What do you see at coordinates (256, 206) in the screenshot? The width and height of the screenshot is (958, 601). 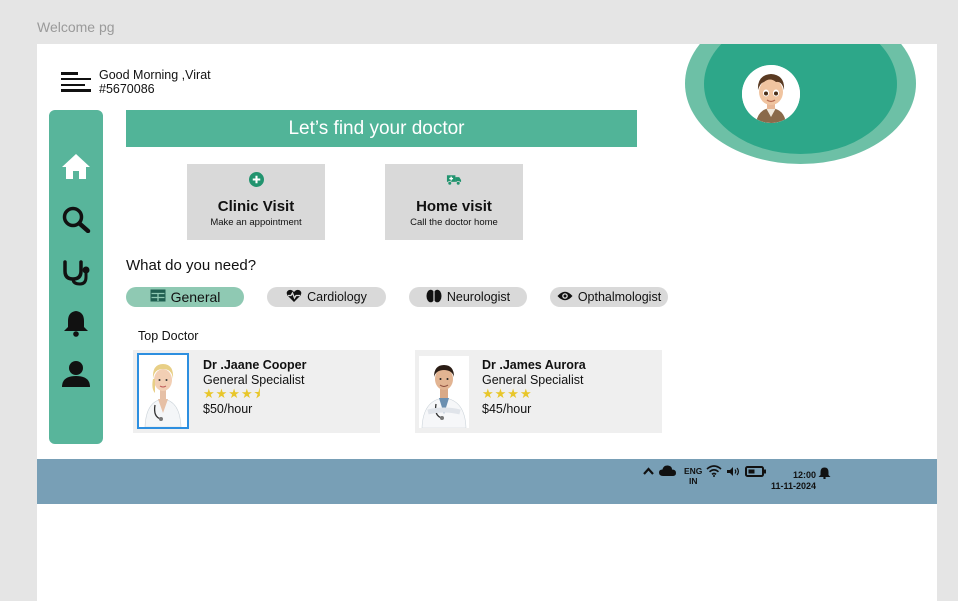 I see `clinic-visit-title: Clinic Visit` at bounding box center [256, 206].